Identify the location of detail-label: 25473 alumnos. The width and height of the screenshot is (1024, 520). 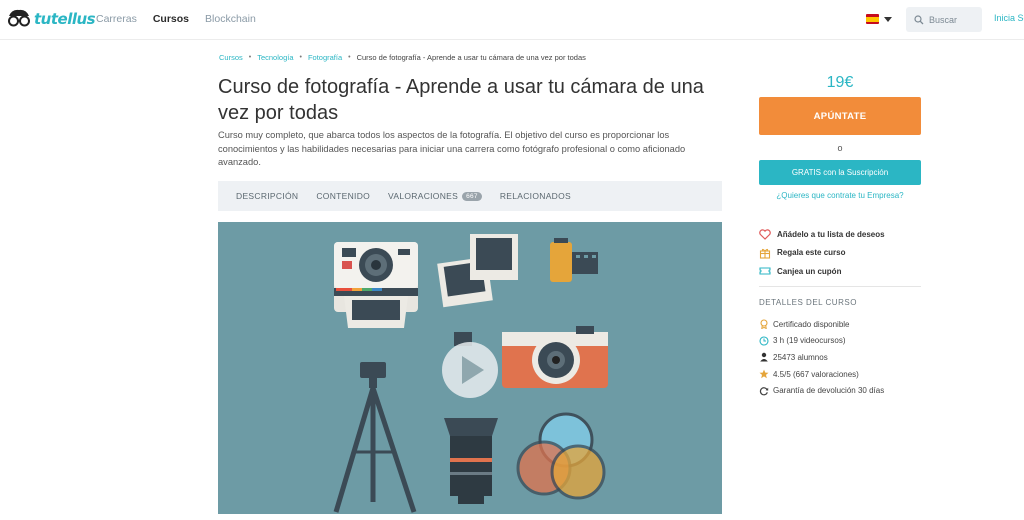
(800, 357).